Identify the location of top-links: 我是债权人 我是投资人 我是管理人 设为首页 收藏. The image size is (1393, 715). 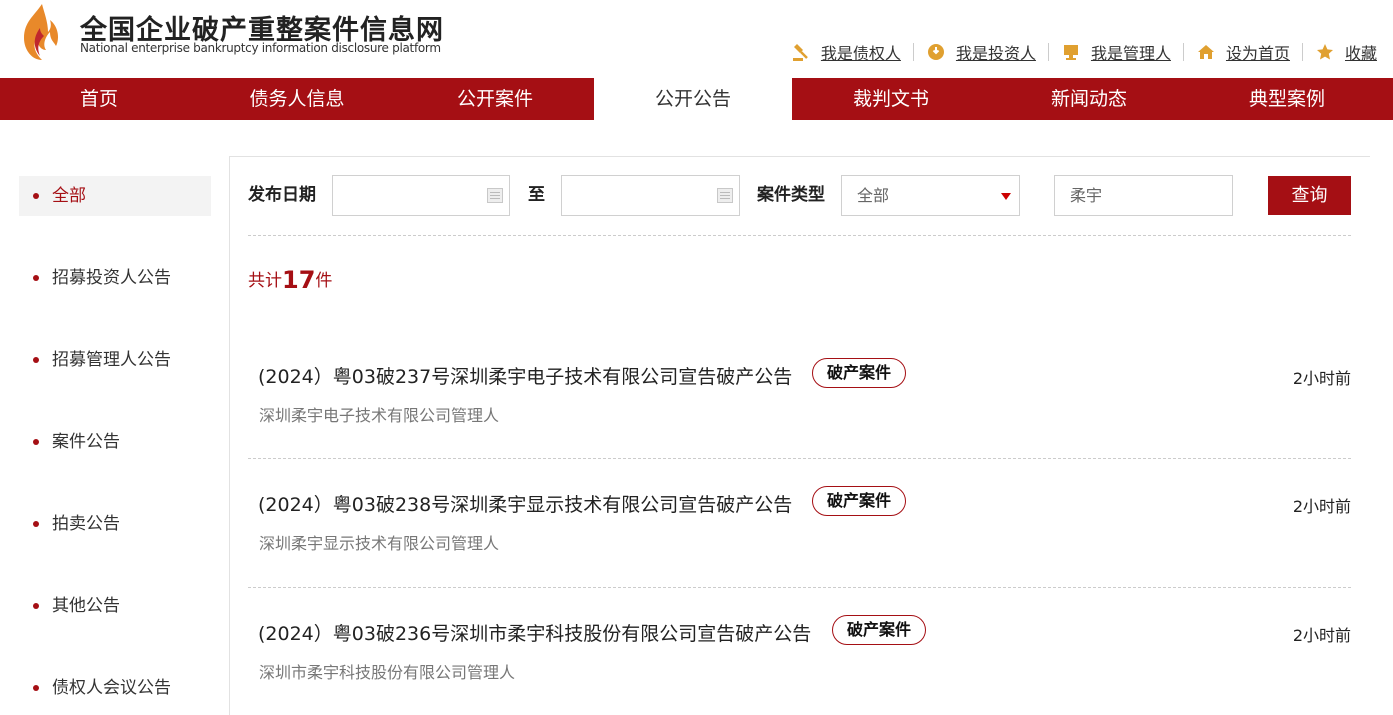
(1084, 52).